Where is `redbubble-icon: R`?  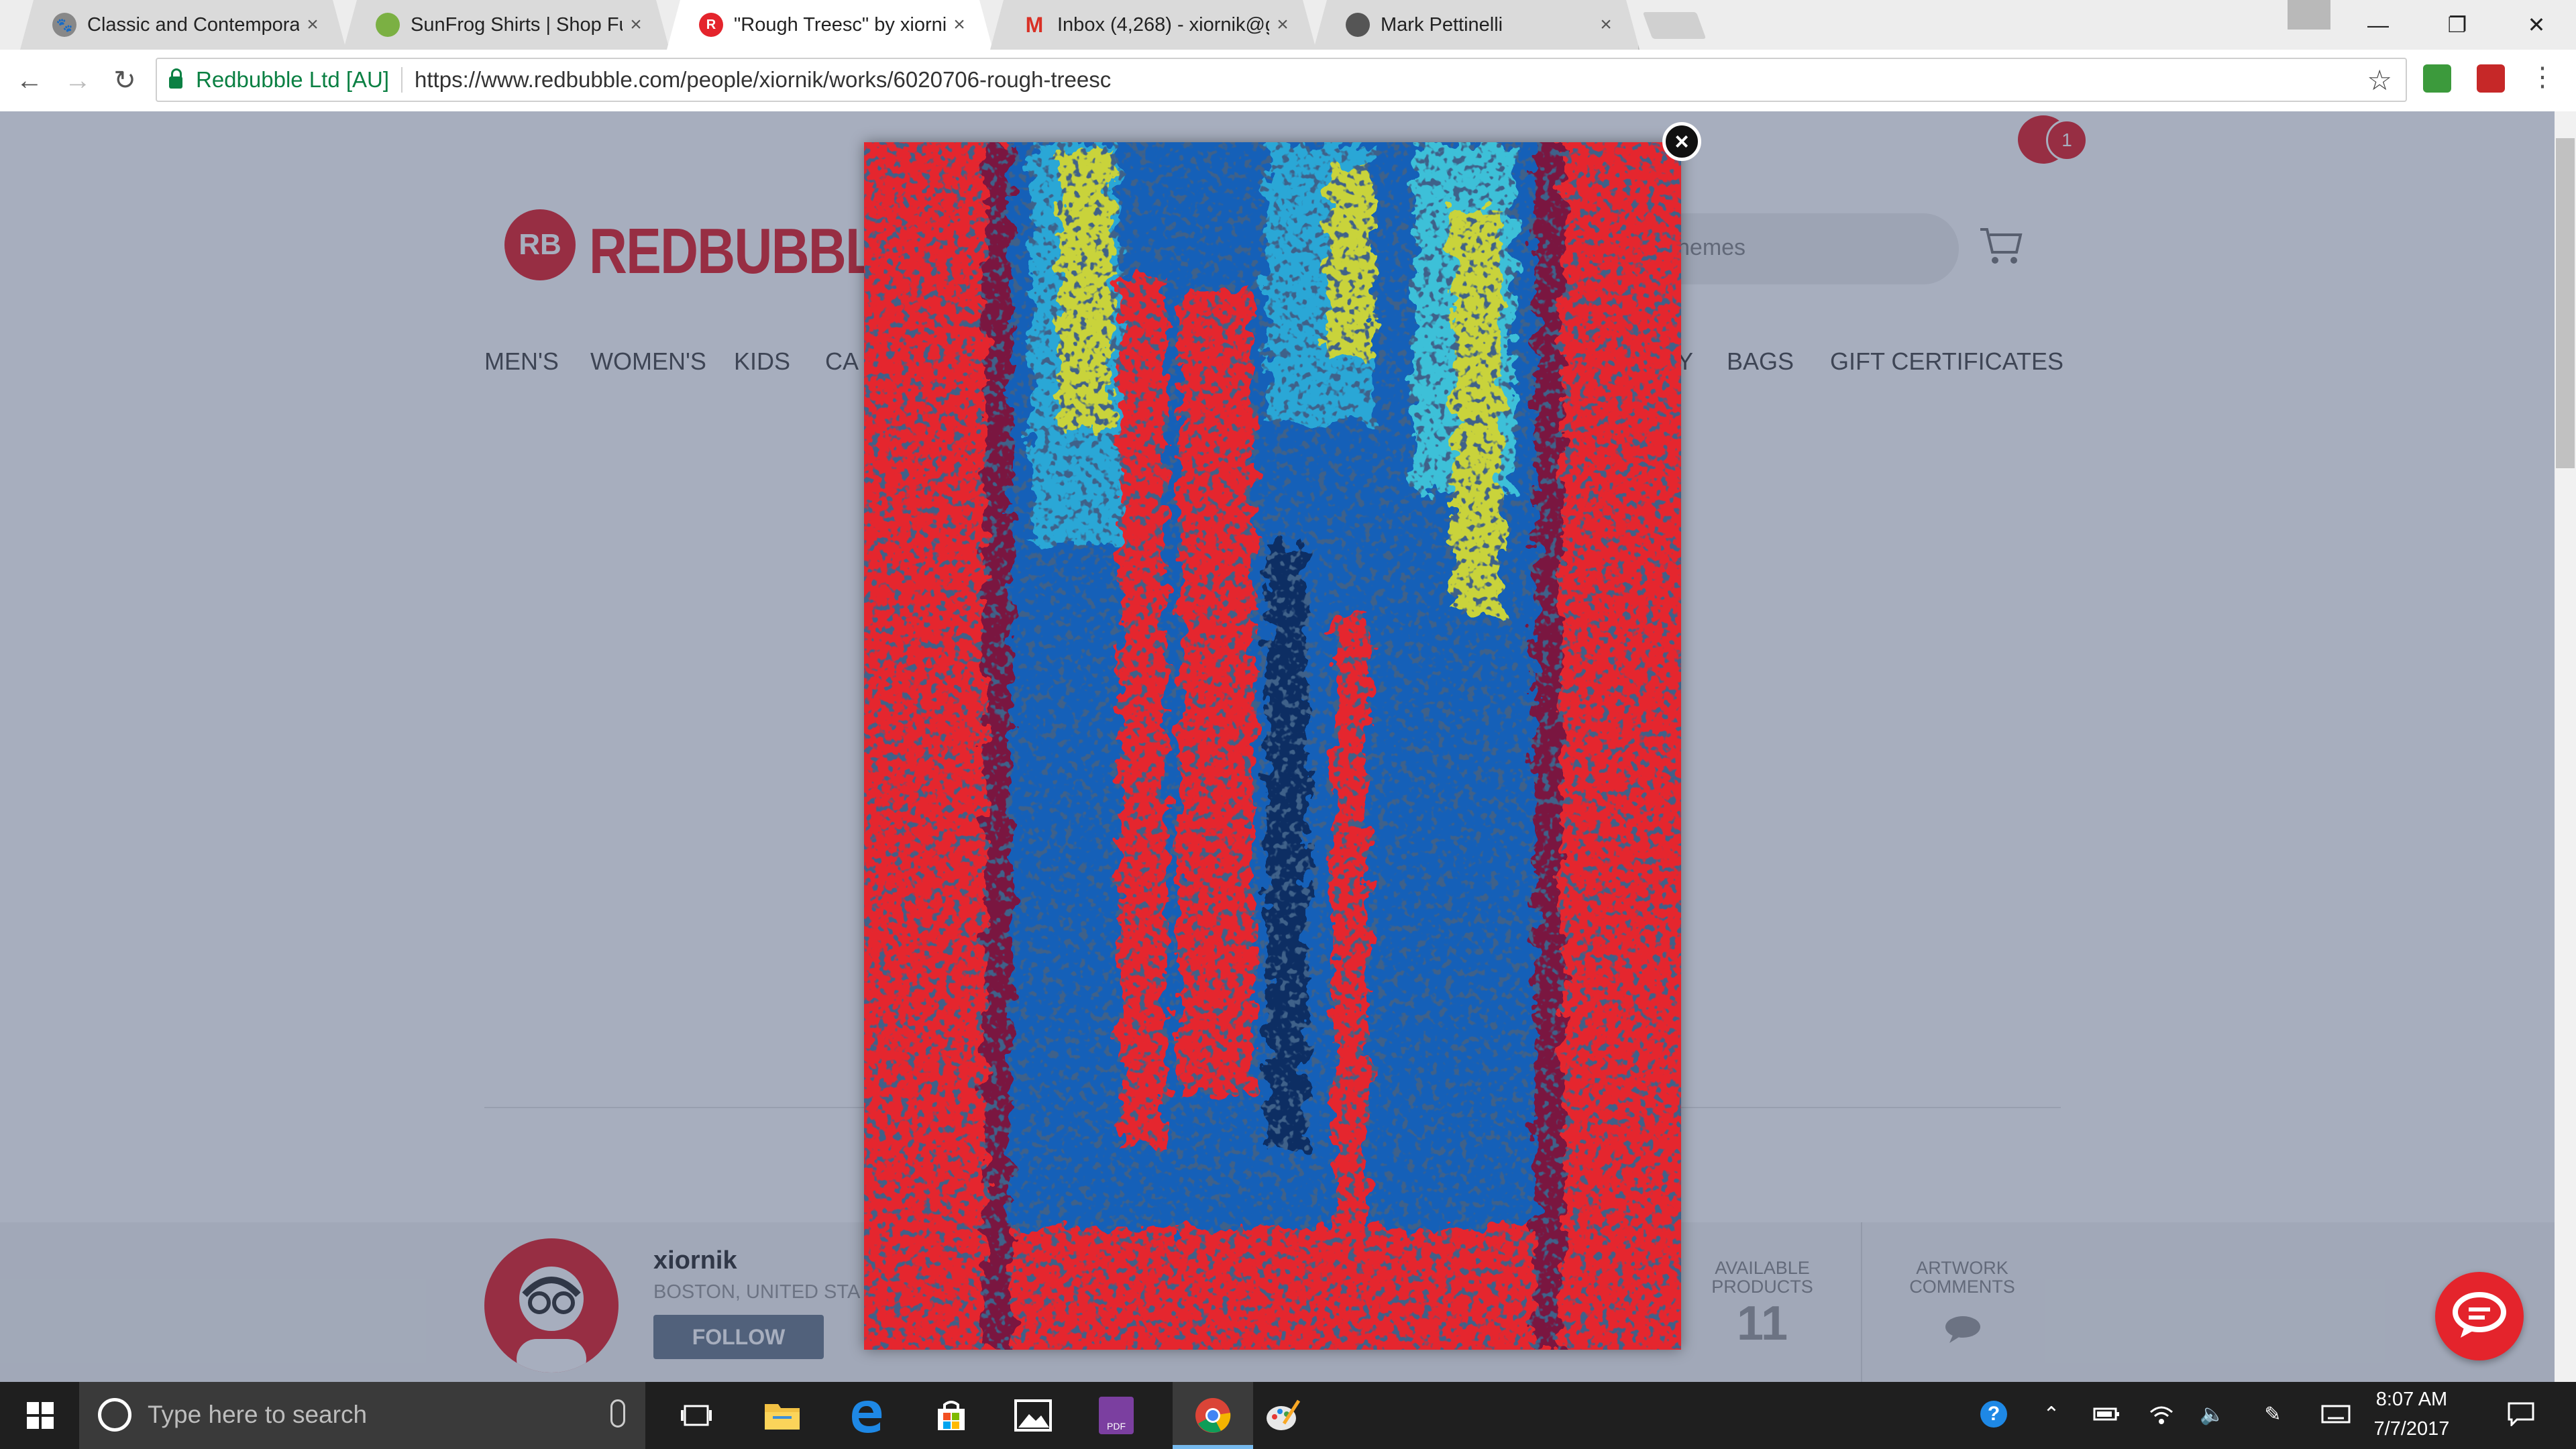 redbubble-icon: R is located at coordinates (711, 25).